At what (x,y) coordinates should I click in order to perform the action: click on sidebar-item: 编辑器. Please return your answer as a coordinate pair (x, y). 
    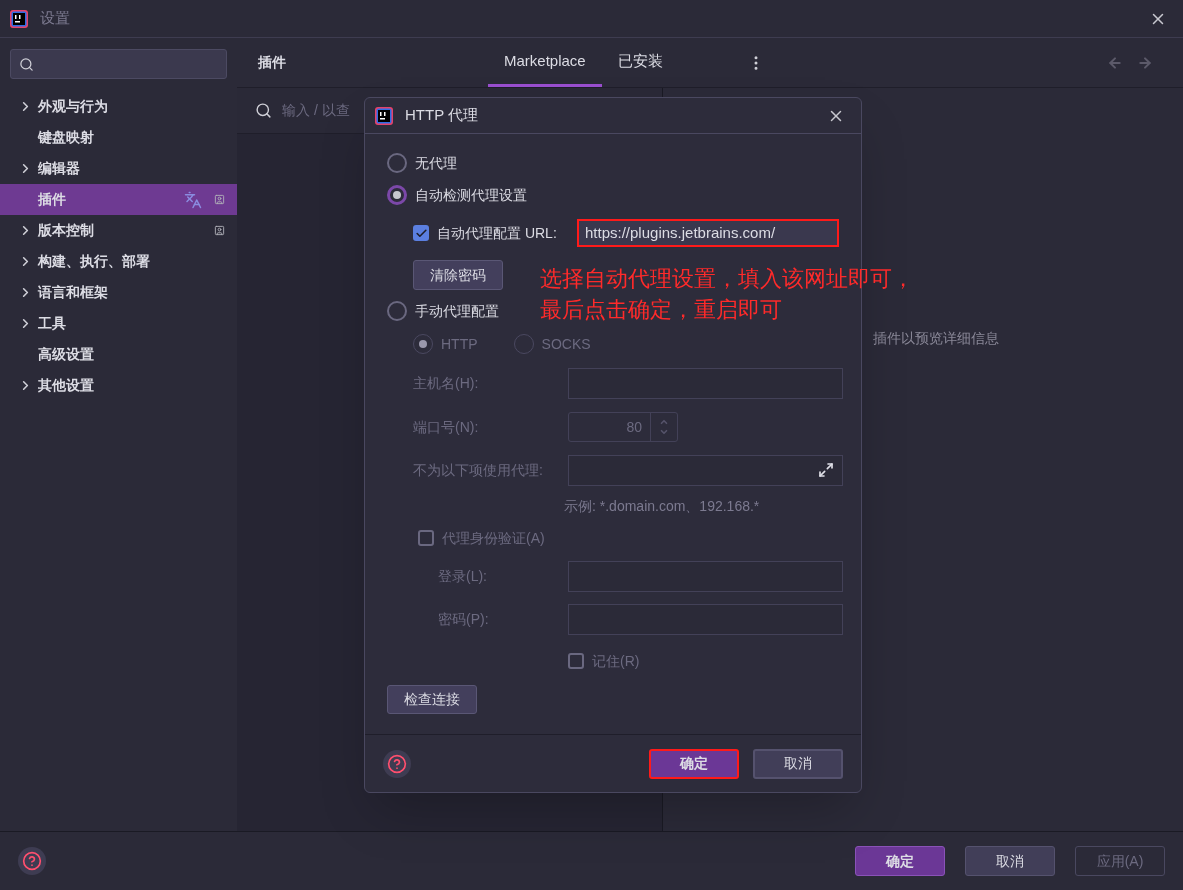
    Looking at the image, I should click on (118, 168).